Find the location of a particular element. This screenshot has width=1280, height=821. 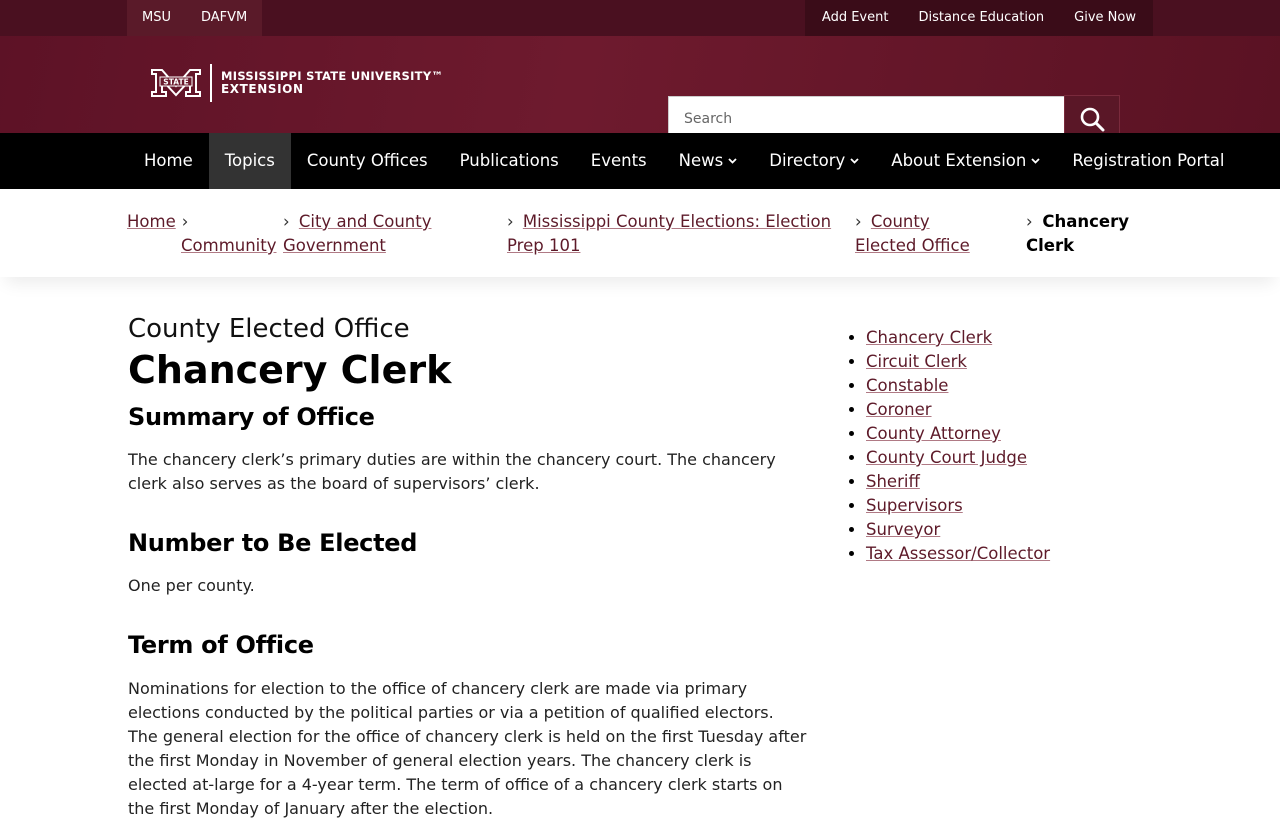

nav-item-label: Home is located at coordinates (168, 160).